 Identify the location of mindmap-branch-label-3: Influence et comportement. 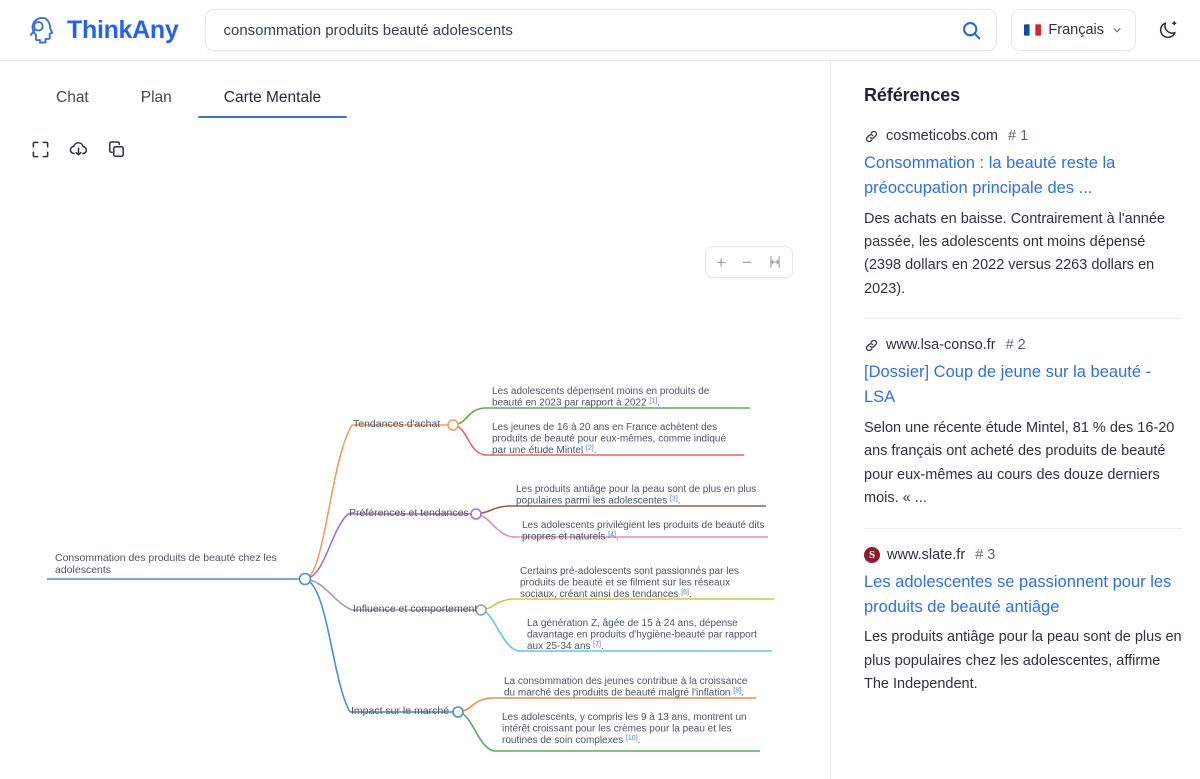
(415, 609).